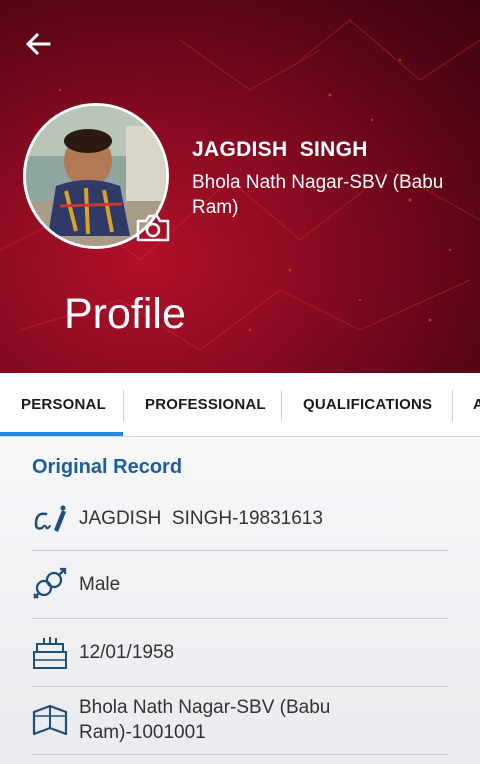 The height and width of the screenshot is (764, 480). Describe the element at coordinates (125, 314) in the screenshot. I see `page-title: Profile` at that location.